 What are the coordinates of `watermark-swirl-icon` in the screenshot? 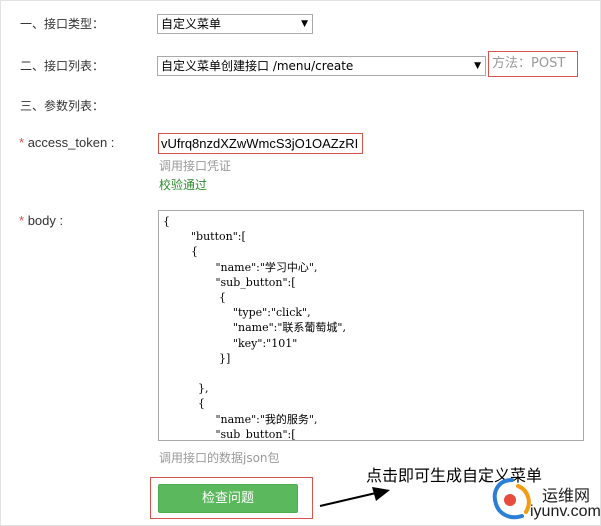 It's located at (511, 499).